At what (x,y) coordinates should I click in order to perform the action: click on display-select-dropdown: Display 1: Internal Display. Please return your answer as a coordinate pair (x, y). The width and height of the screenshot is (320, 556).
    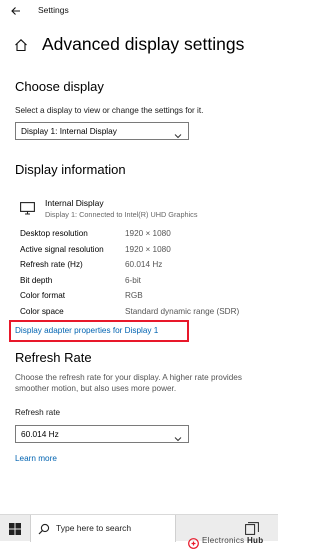
    Looking at the image, I should click on (102, 131).